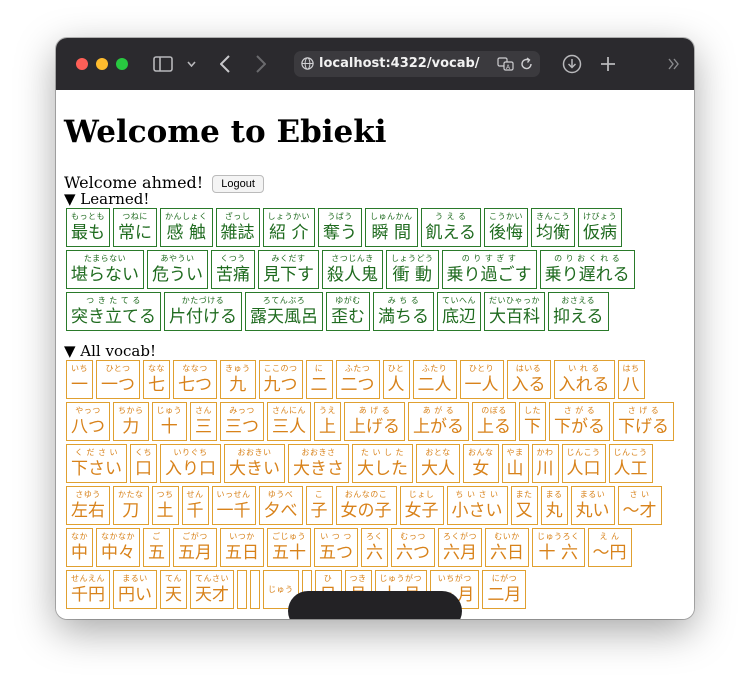 The height and width of the screenshot is (694, 750). Describe the element at coordinates (82, 64) in the screenshot. I see `close-window-button` at that location.